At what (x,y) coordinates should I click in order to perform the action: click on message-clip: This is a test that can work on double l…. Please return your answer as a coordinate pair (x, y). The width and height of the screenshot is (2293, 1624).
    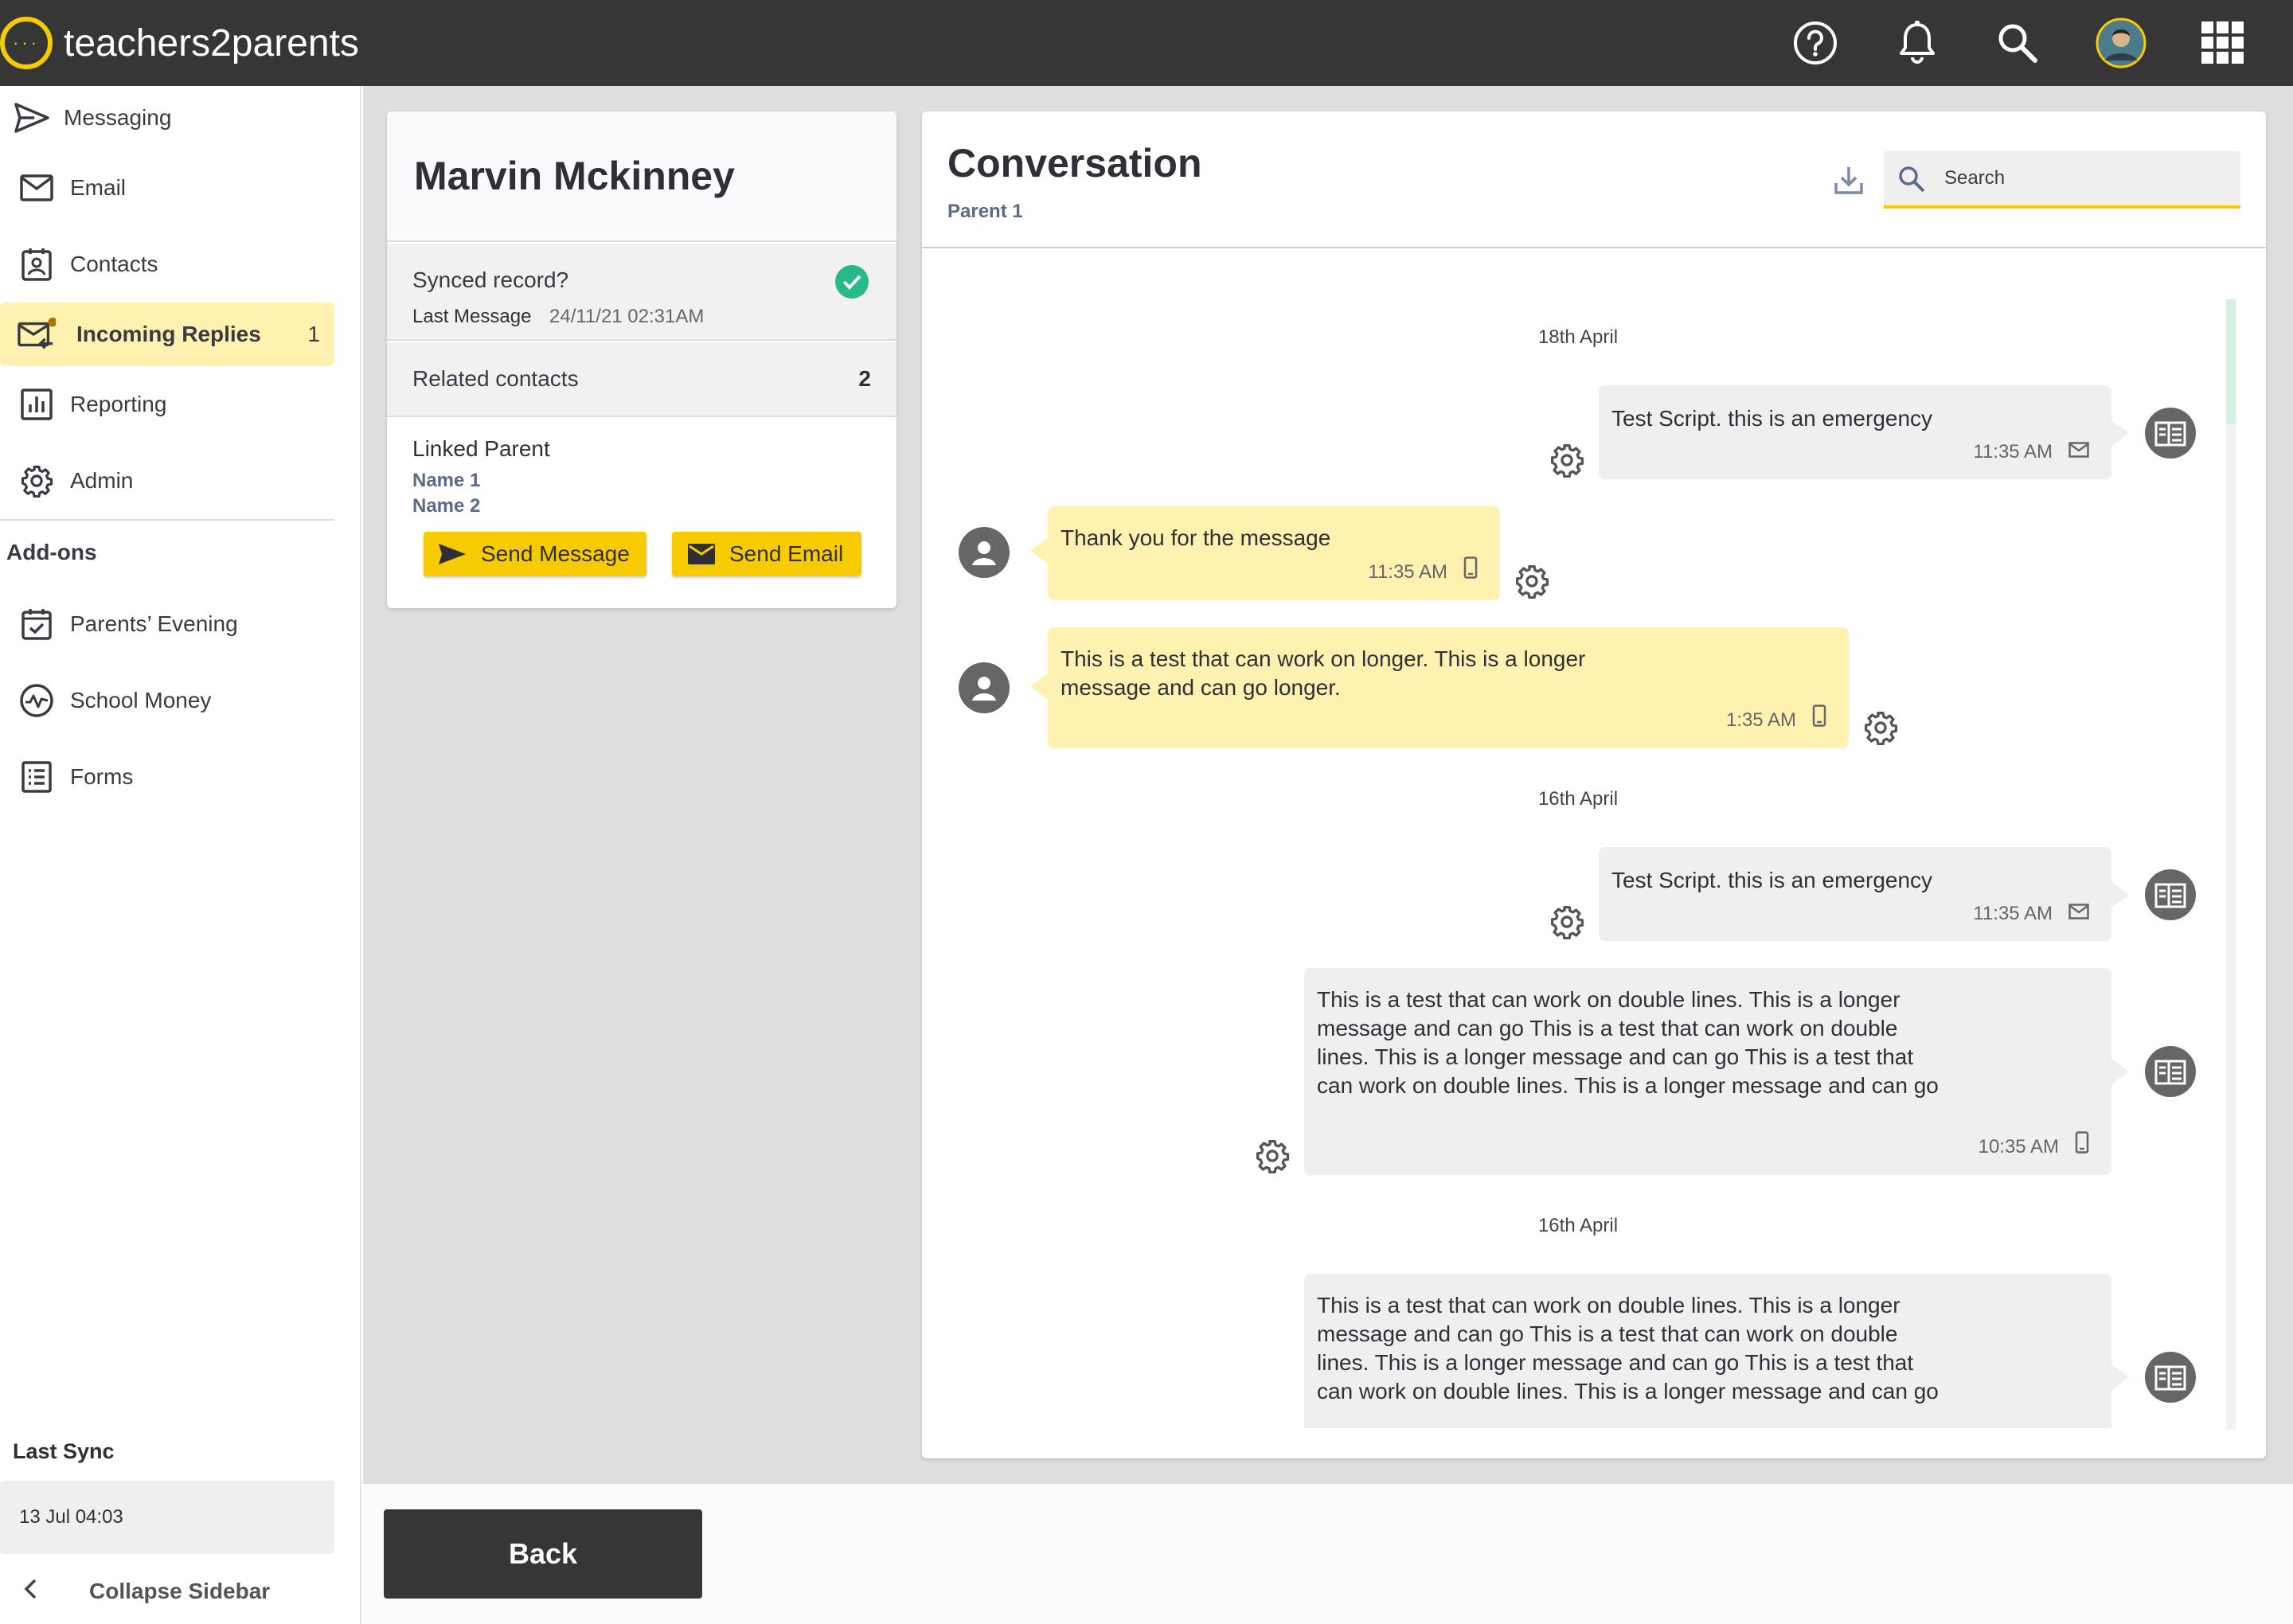
    Looking at the image, I should click on (1708, 1351).